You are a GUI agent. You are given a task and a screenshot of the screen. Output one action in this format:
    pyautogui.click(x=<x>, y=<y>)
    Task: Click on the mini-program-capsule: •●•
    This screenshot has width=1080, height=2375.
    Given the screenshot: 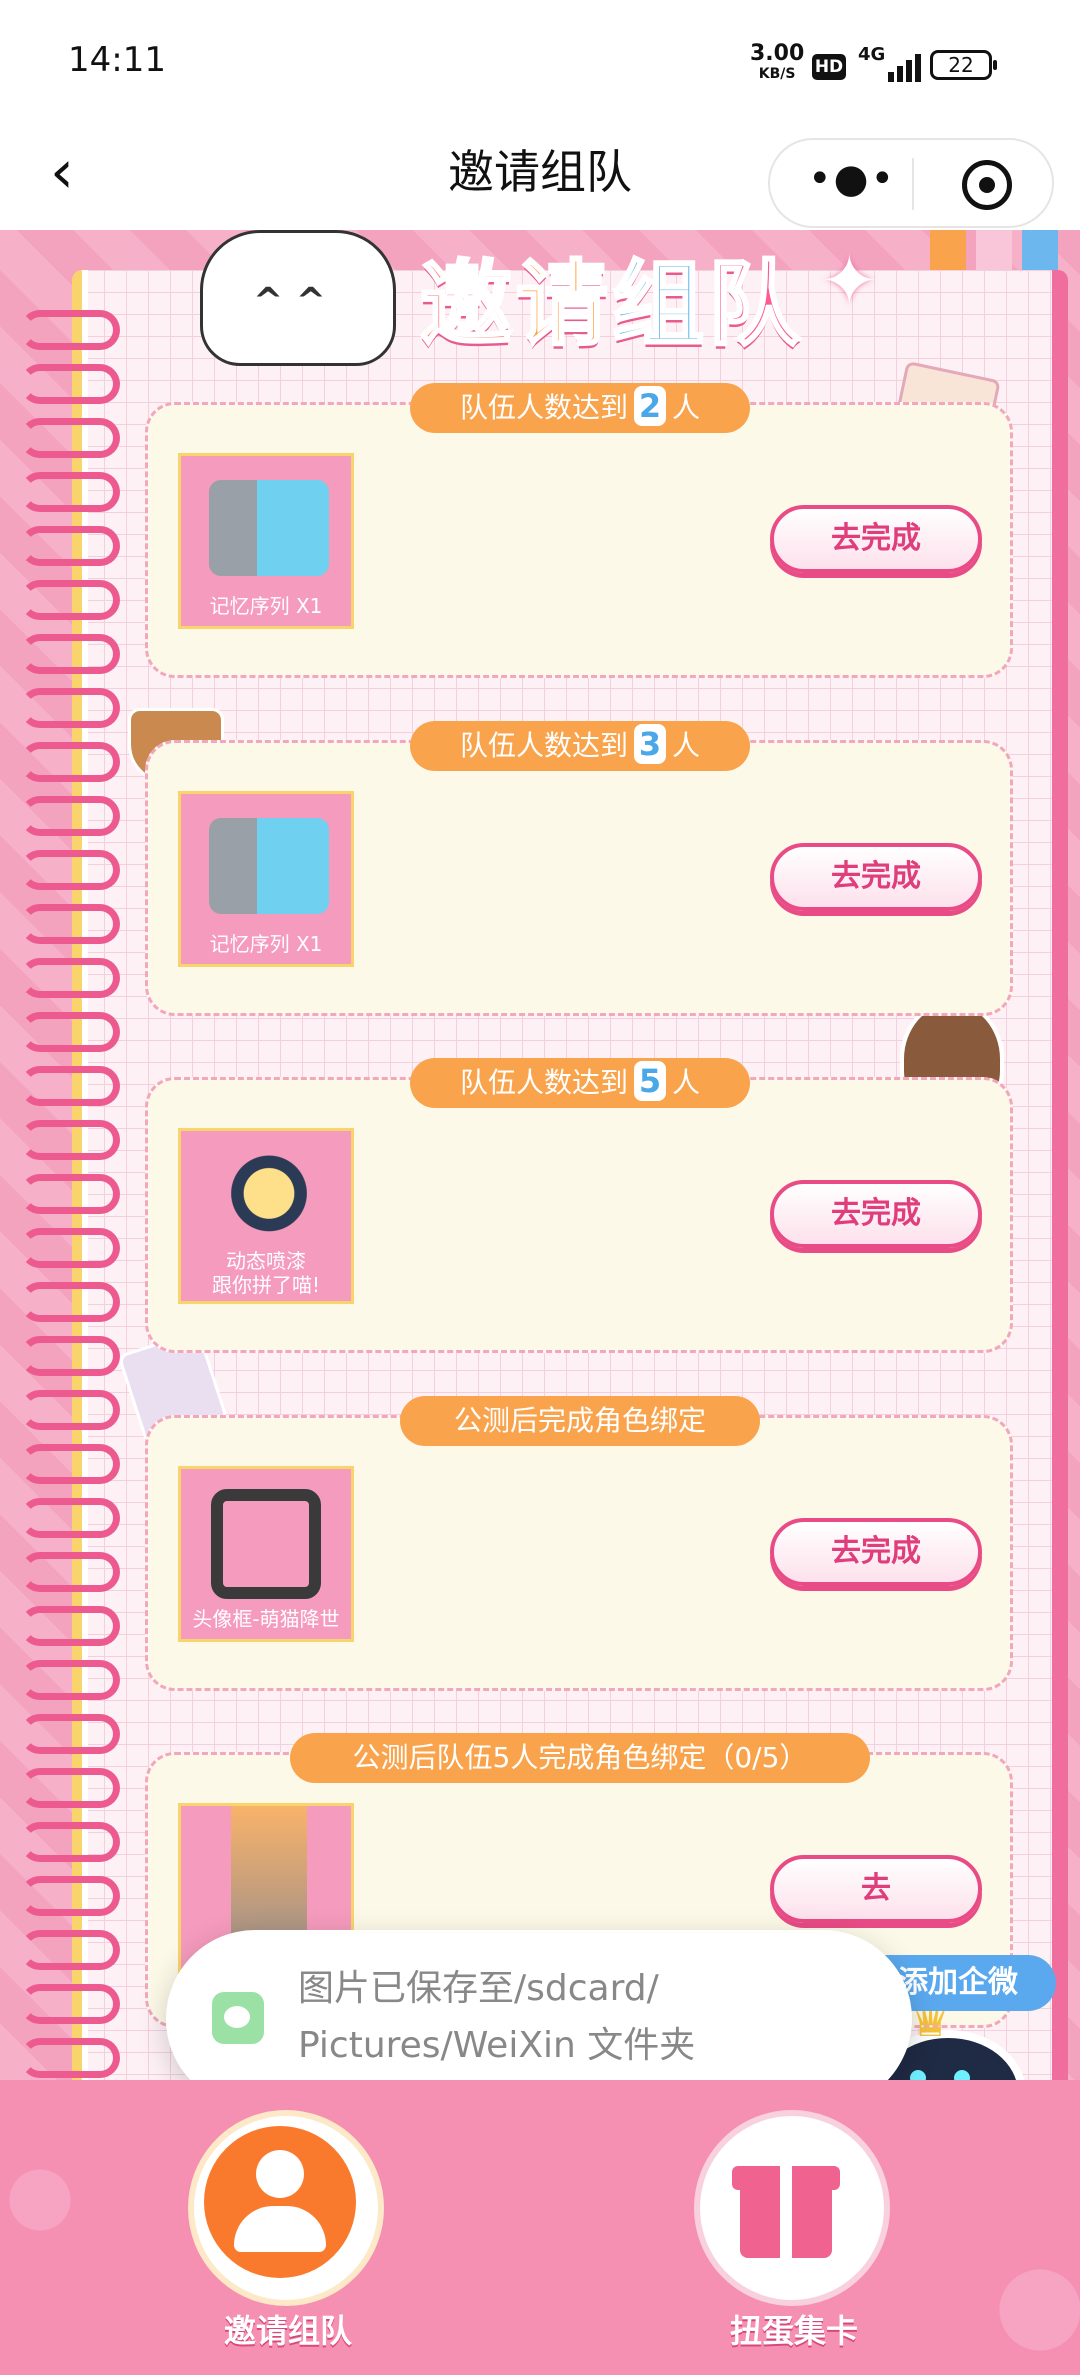 What is the action you would take?
    pyautogui.click(x=911, y=183)
    